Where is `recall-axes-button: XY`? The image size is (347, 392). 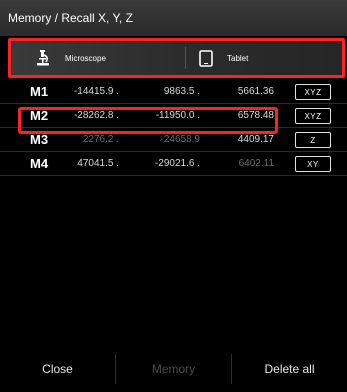
recall-axes-button: XY is located at coordinates (313, 164).